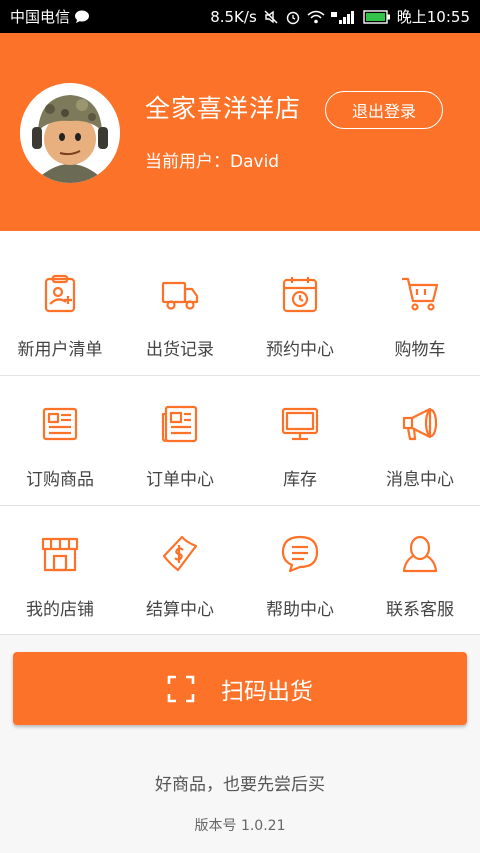 Image resolution: width=480 pixels, height=853 pixels. Describe the element at coordinates (212, 162) in the screenshot. I see `current-user-label: 当前用户：David` at that location.